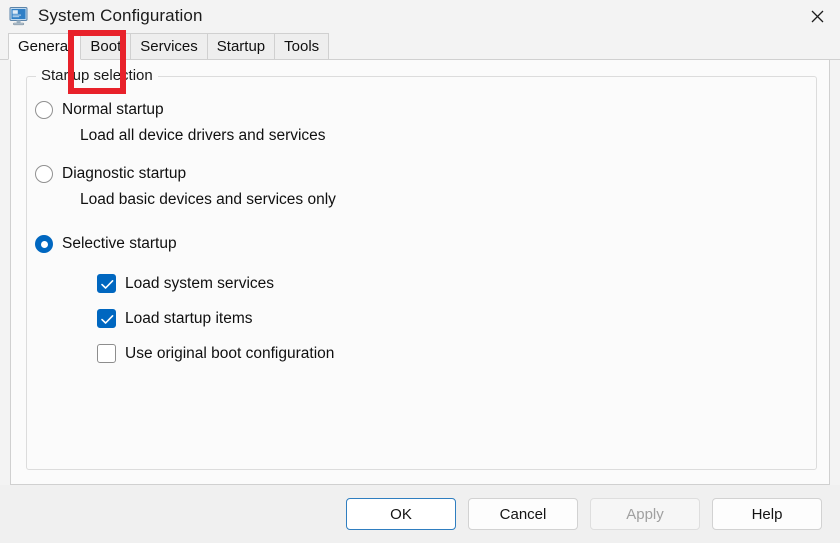 The image size is (840, 543). What do you see at coordinates (106, 283) in the screenshot?
I see `checkbox-load-system-services-indicator` at bounding box center [106, 283].